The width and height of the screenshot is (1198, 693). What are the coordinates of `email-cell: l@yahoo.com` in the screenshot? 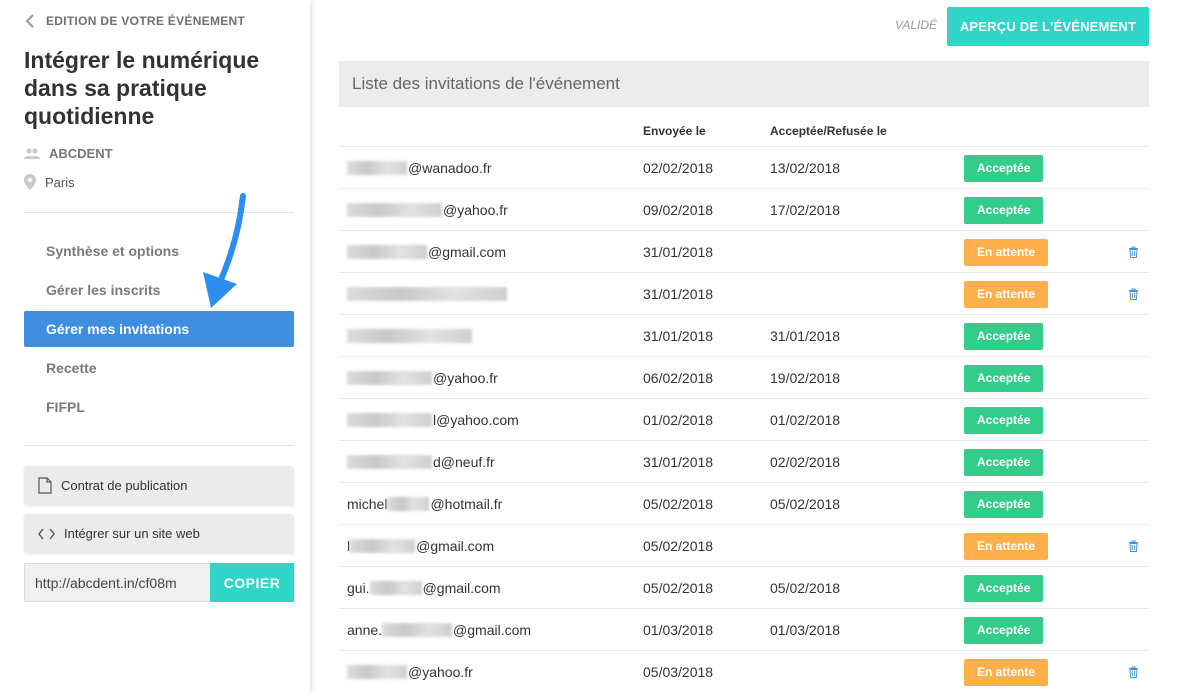 It's located at (433, 420).